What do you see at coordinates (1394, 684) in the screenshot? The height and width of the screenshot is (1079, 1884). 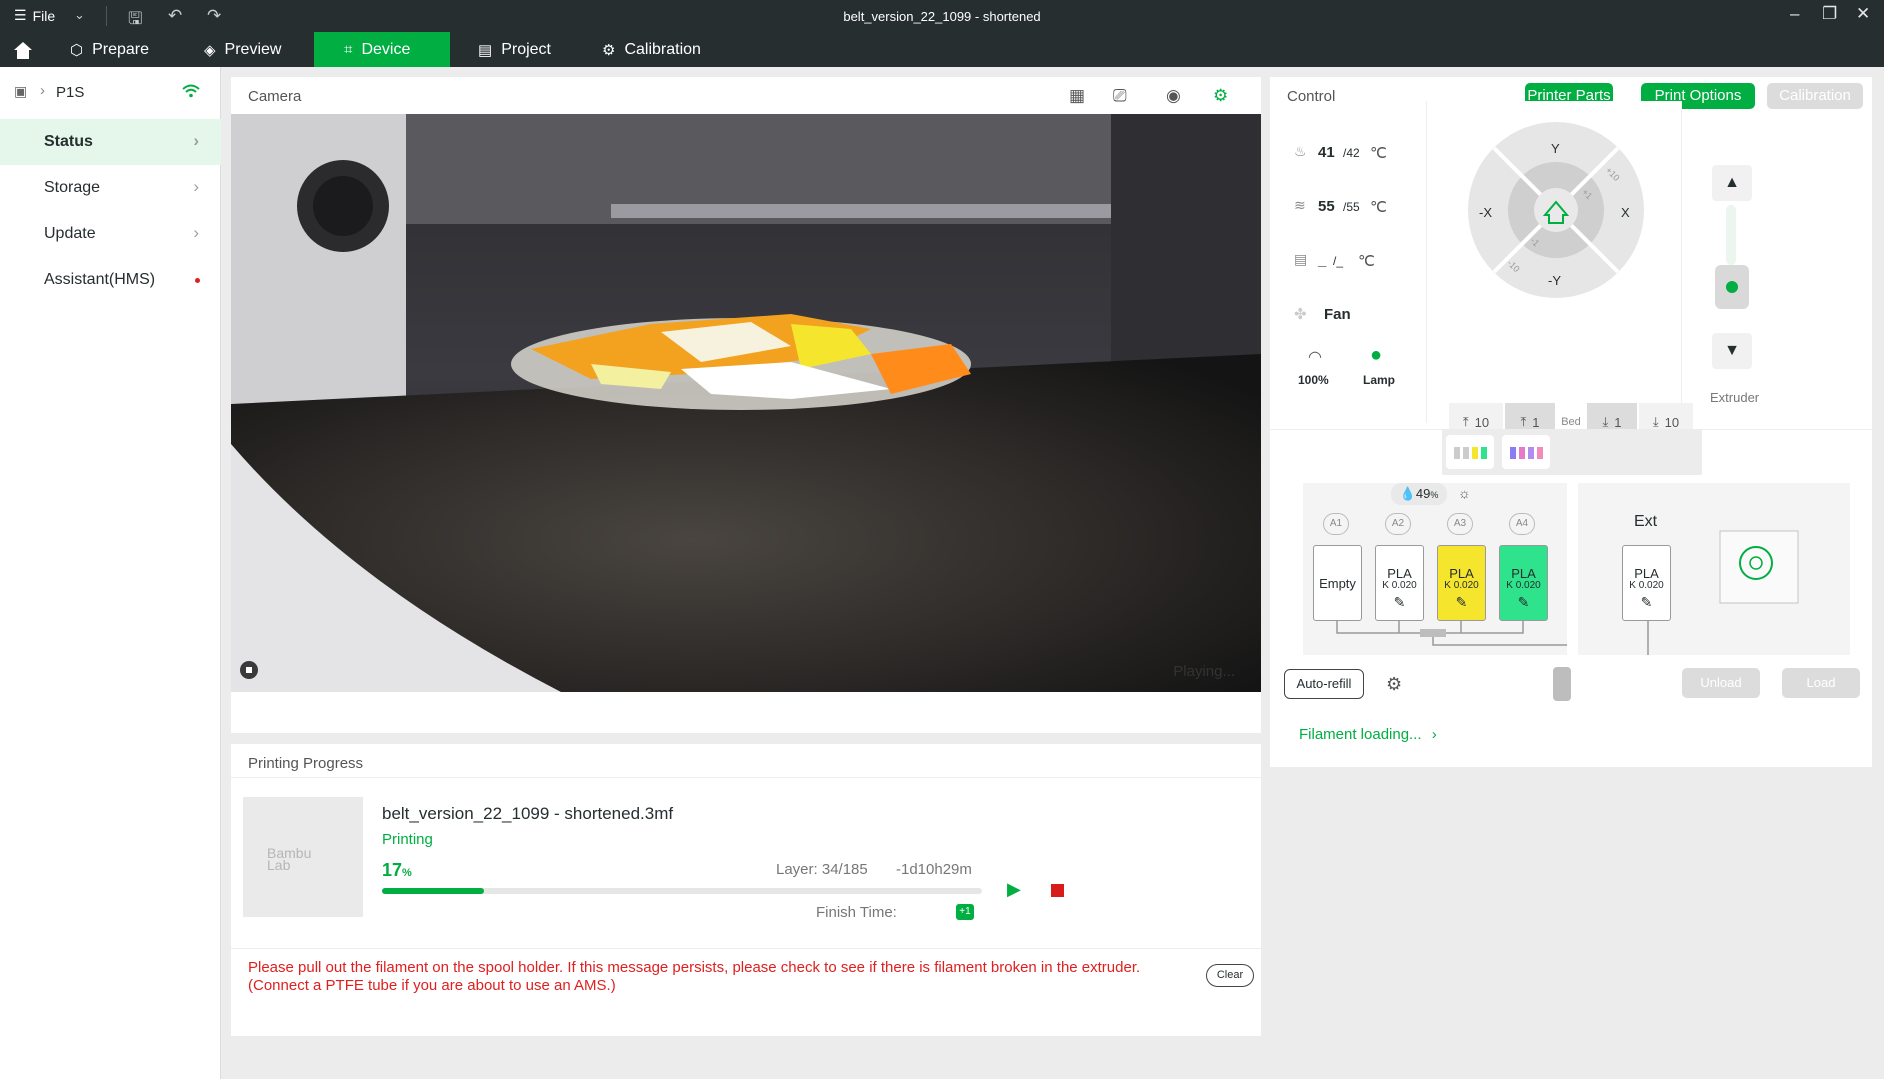 I see `ams-settings-icon: ⚙` at bounding box center [1394, 684].